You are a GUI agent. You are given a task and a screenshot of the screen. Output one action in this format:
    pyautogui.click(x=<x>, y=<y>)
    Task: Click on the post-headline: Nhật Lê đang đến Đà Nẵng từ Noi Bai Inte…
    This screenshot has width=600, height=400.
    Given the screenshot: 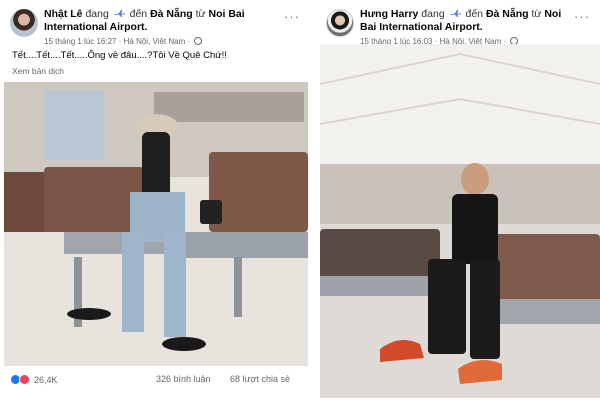 What is the action you would take?
    pyautogui.click(x=163, y=21)
    